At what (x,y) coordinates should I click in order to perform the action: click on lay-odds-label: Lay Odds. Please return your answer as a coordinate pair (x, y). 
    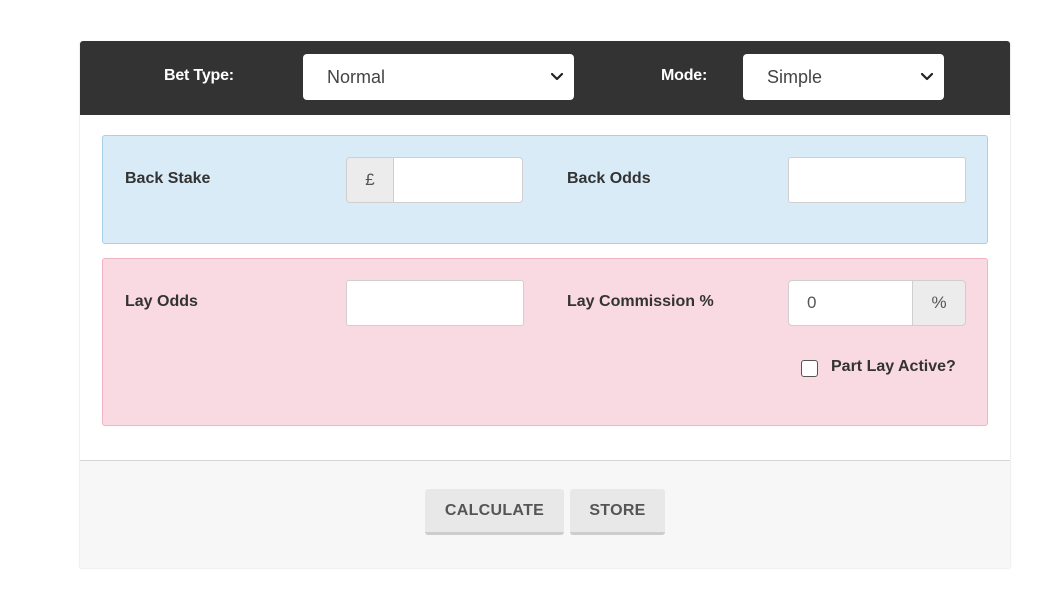
    Looking at the image, I should click on (161, 301).